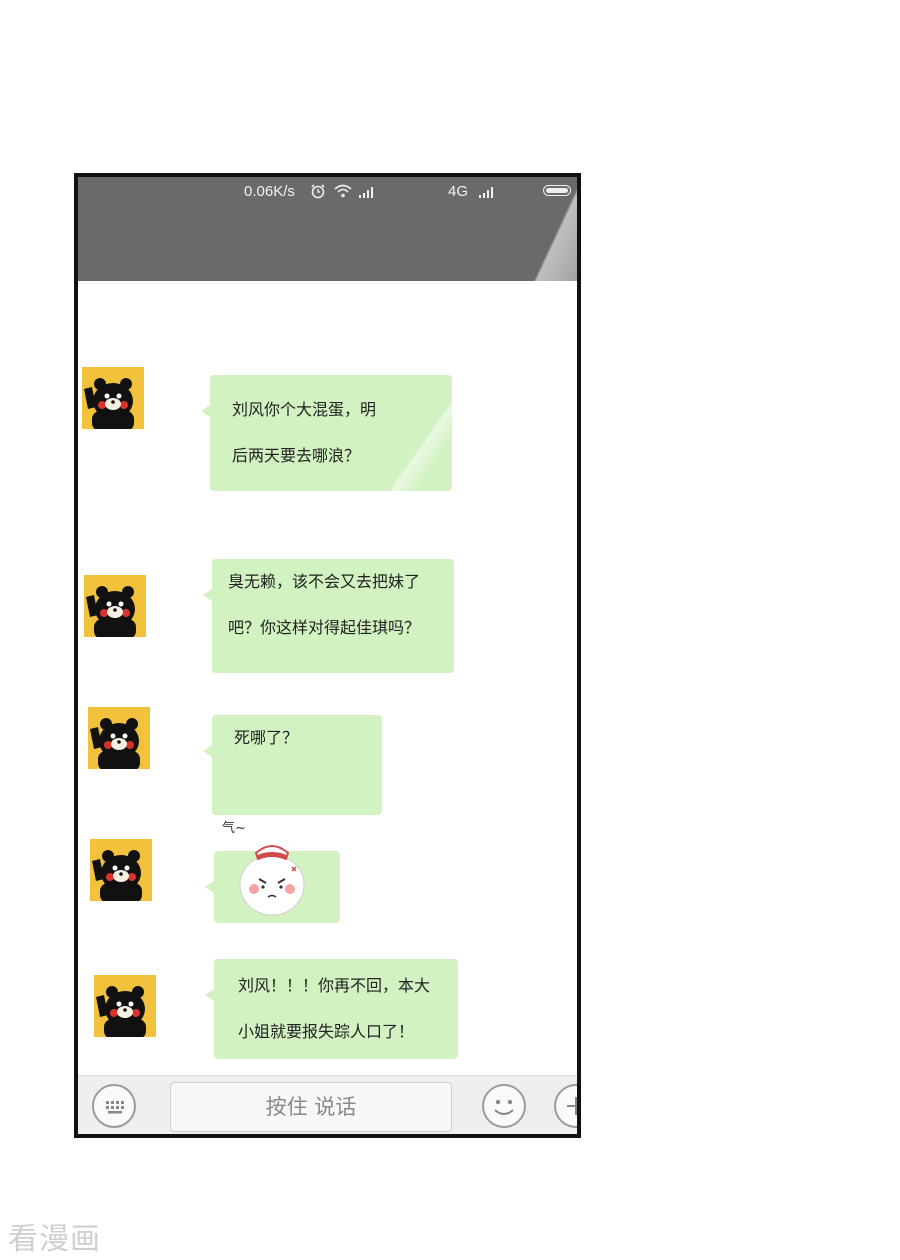  What do you see at coordinates (334, 985) in the screenshot?
I see `message-text: 刘风！！！你再不回，本大` at bounding box center [334, 985].